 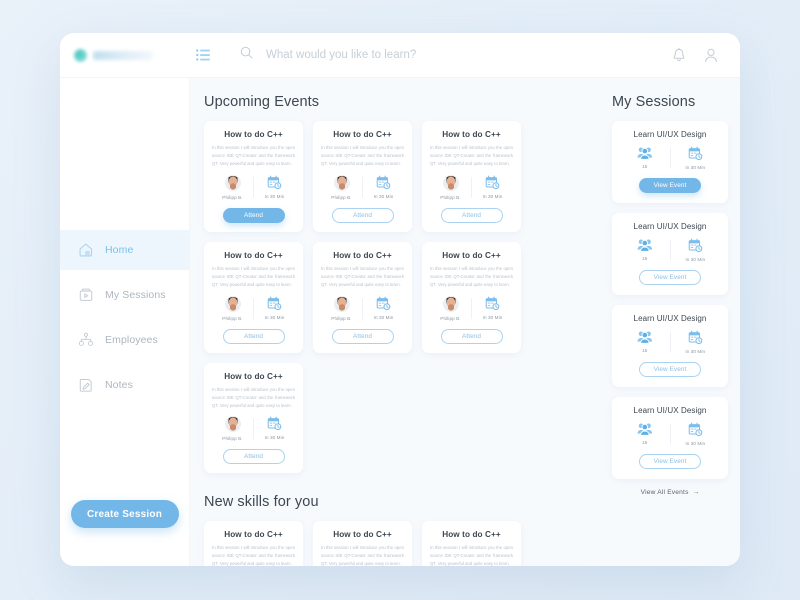 I want to click on page-title: Upcoming Events, so click(x=262, y=102).